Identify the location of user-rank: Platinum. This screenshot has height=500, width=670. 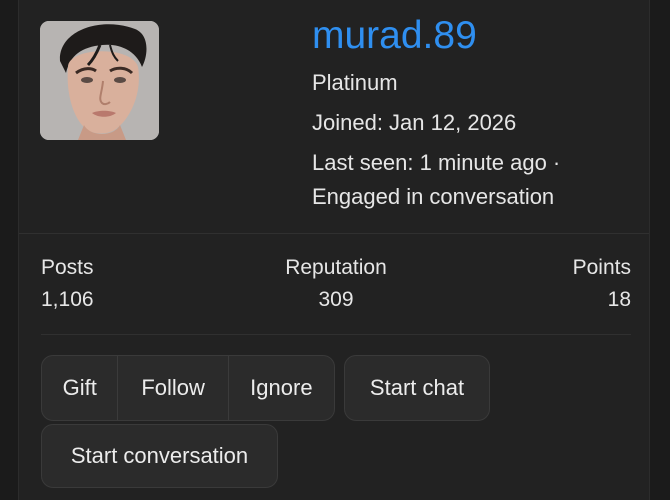
(355, 82).